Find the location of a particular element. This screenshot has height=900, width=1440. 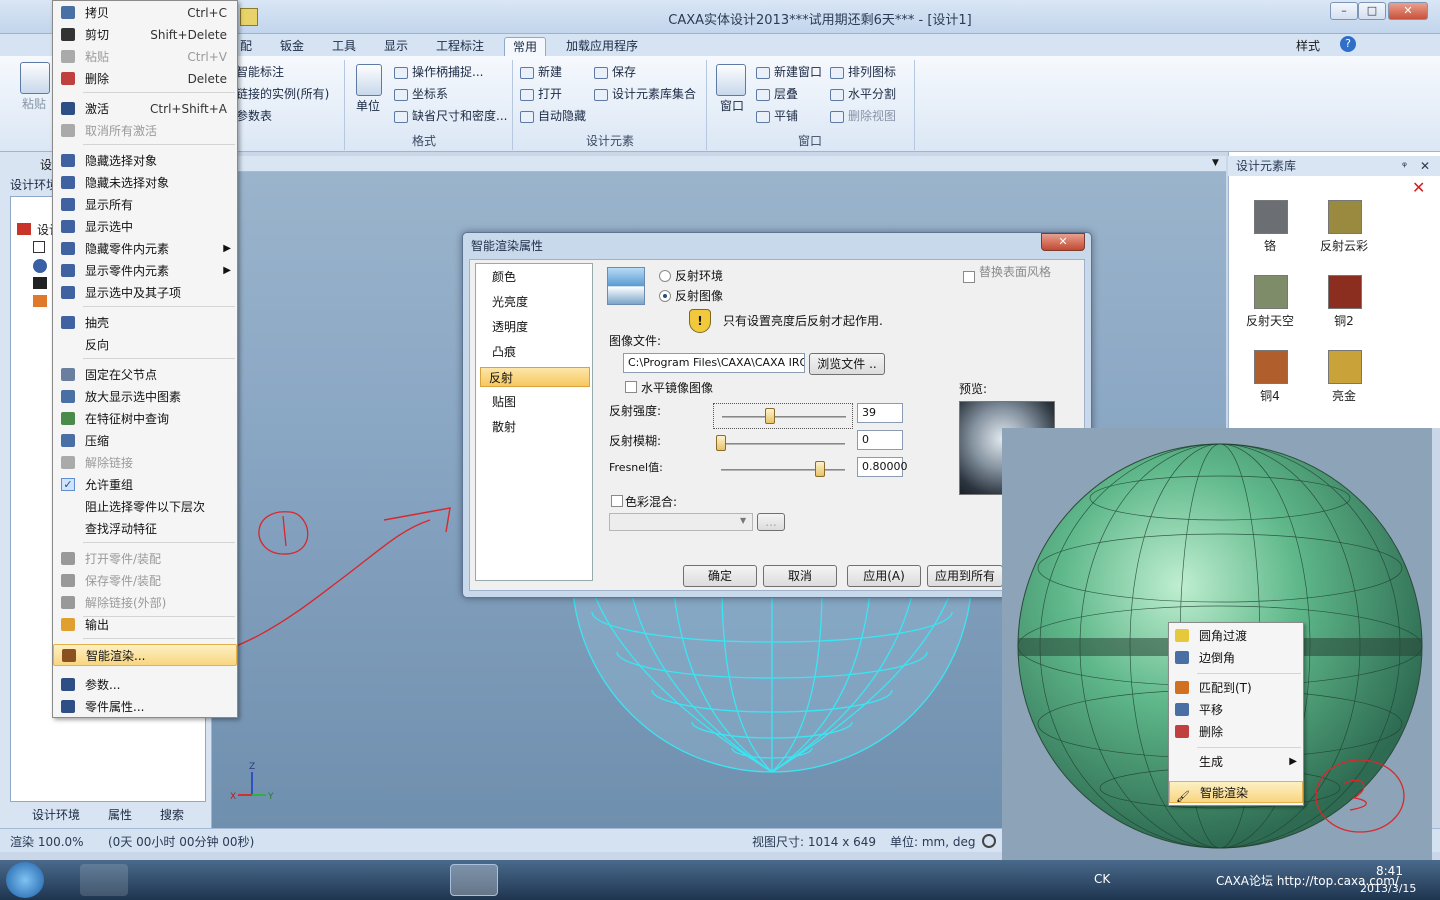

context-menu-item: 显示所有 is located at coordinates (145, 205).